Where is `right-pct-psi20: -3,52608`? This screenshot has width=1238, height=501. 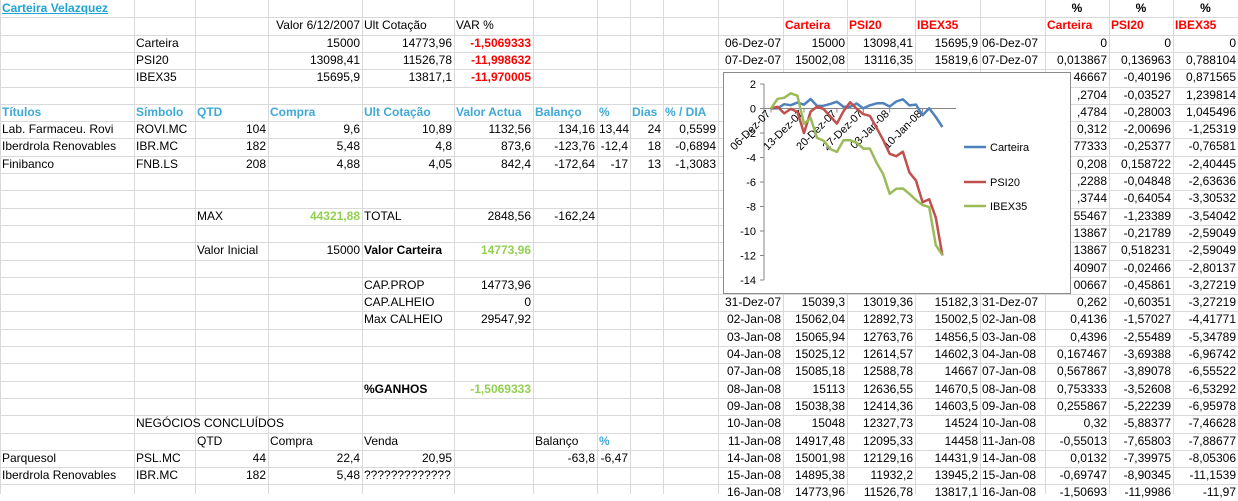 right-pct-psi20: -3,52608 is located at coordinates (1141, 389).